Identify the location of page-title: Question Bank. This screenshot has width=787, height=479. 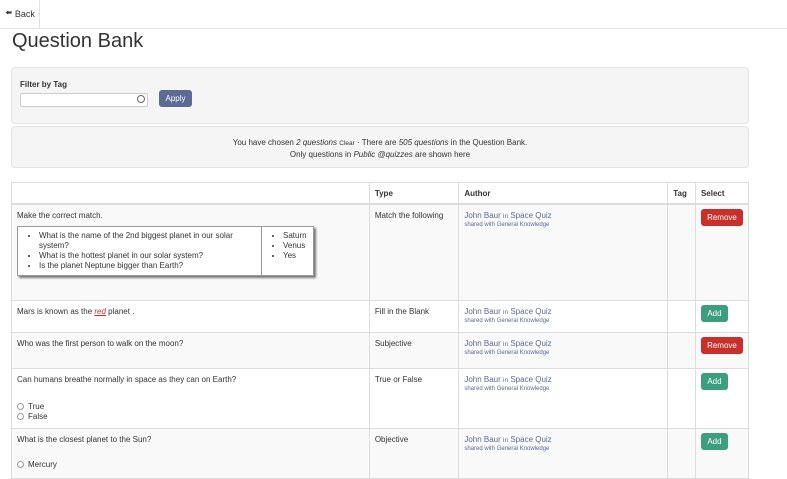
(78, 41).